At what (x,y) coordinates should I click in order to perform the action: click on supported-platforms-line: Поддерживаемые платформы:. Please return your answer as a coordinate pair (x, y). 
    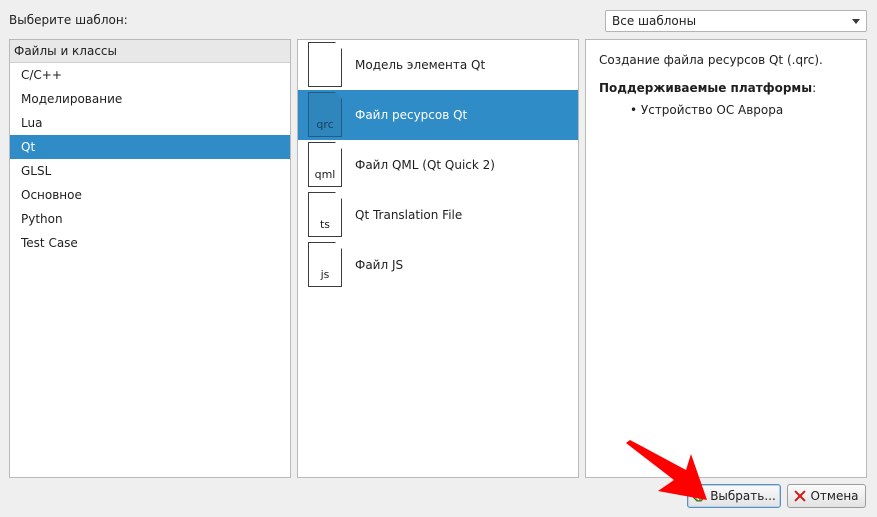
    Looking at the image, I should click on (726, 88).